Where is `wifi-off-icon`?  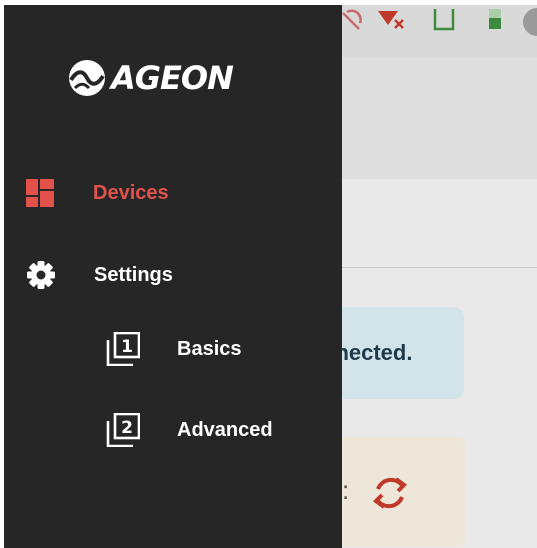
wifi-off-icon is located at coordinates (391, 20).